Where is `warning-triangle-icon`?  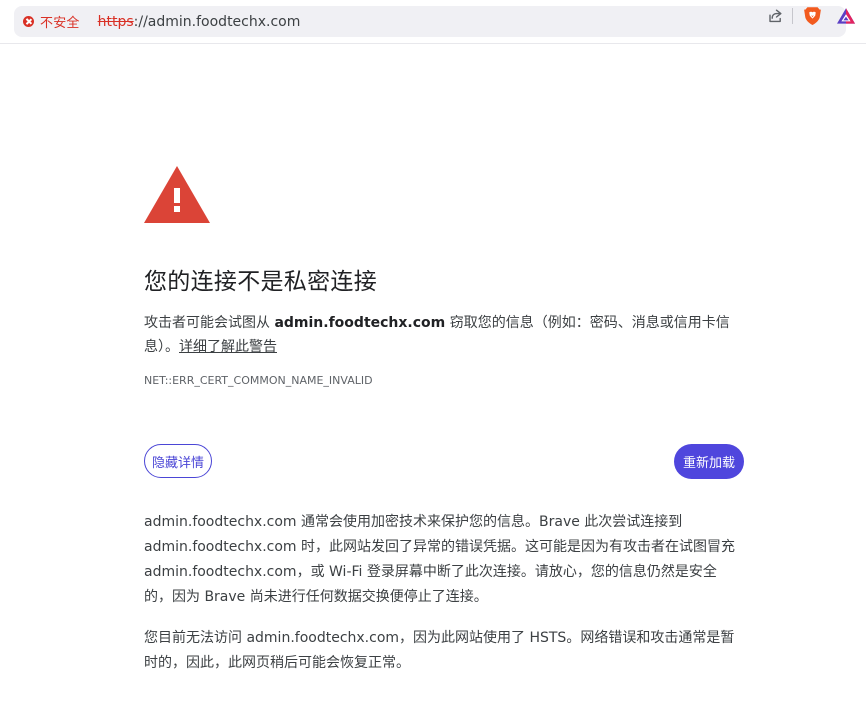 warning-triangle-icon is located at coordinates (177, 194).